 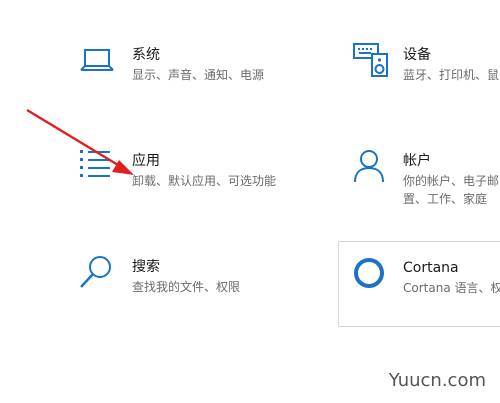 I want to click on tile-desc: 显示、声音、通知、电源, so click(x=198, y=75).